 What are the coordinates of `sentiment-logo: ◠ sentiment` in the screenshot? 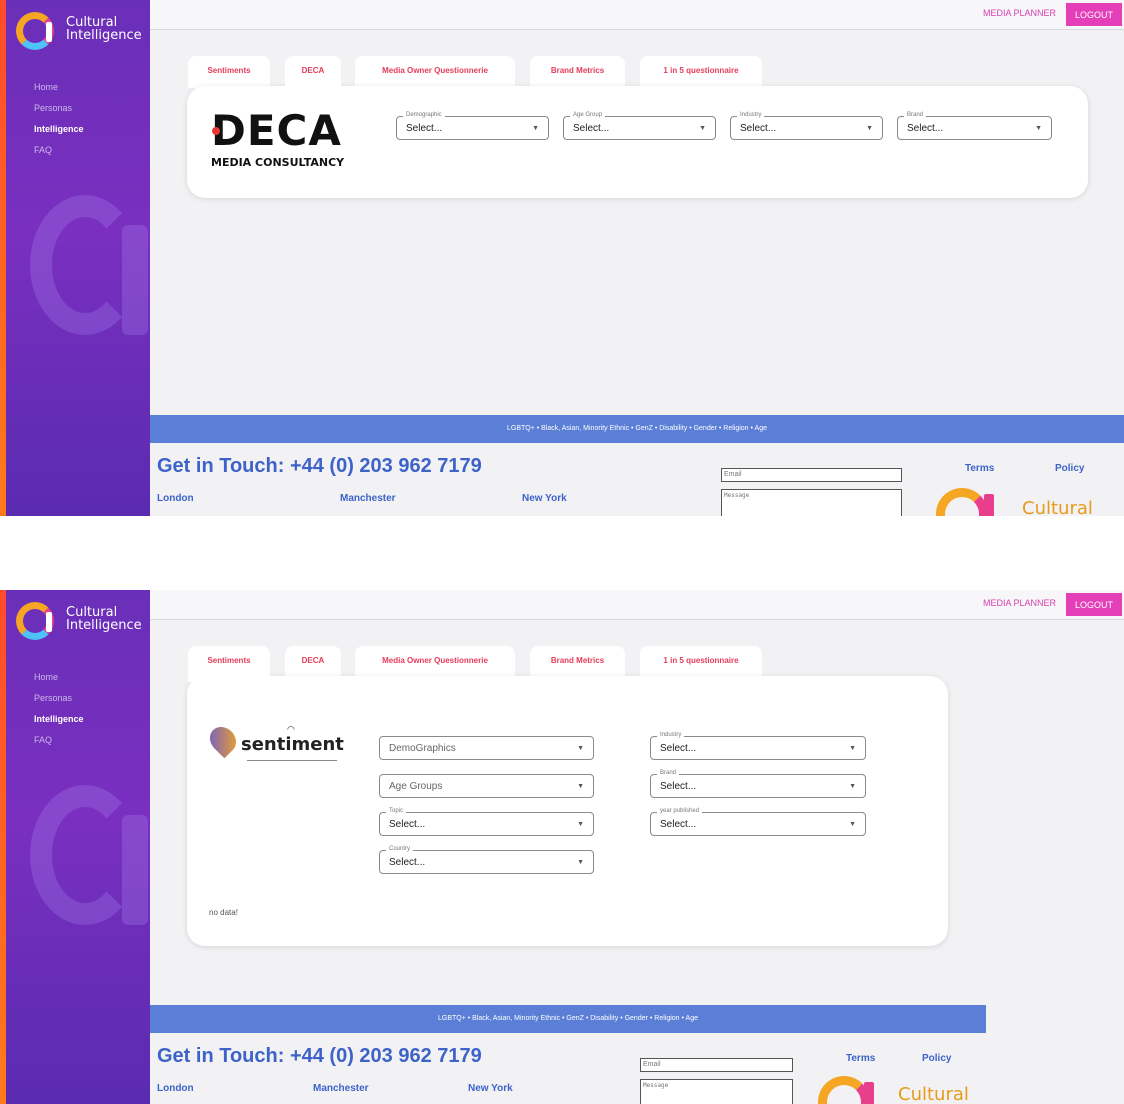 It's located at (277, 742).